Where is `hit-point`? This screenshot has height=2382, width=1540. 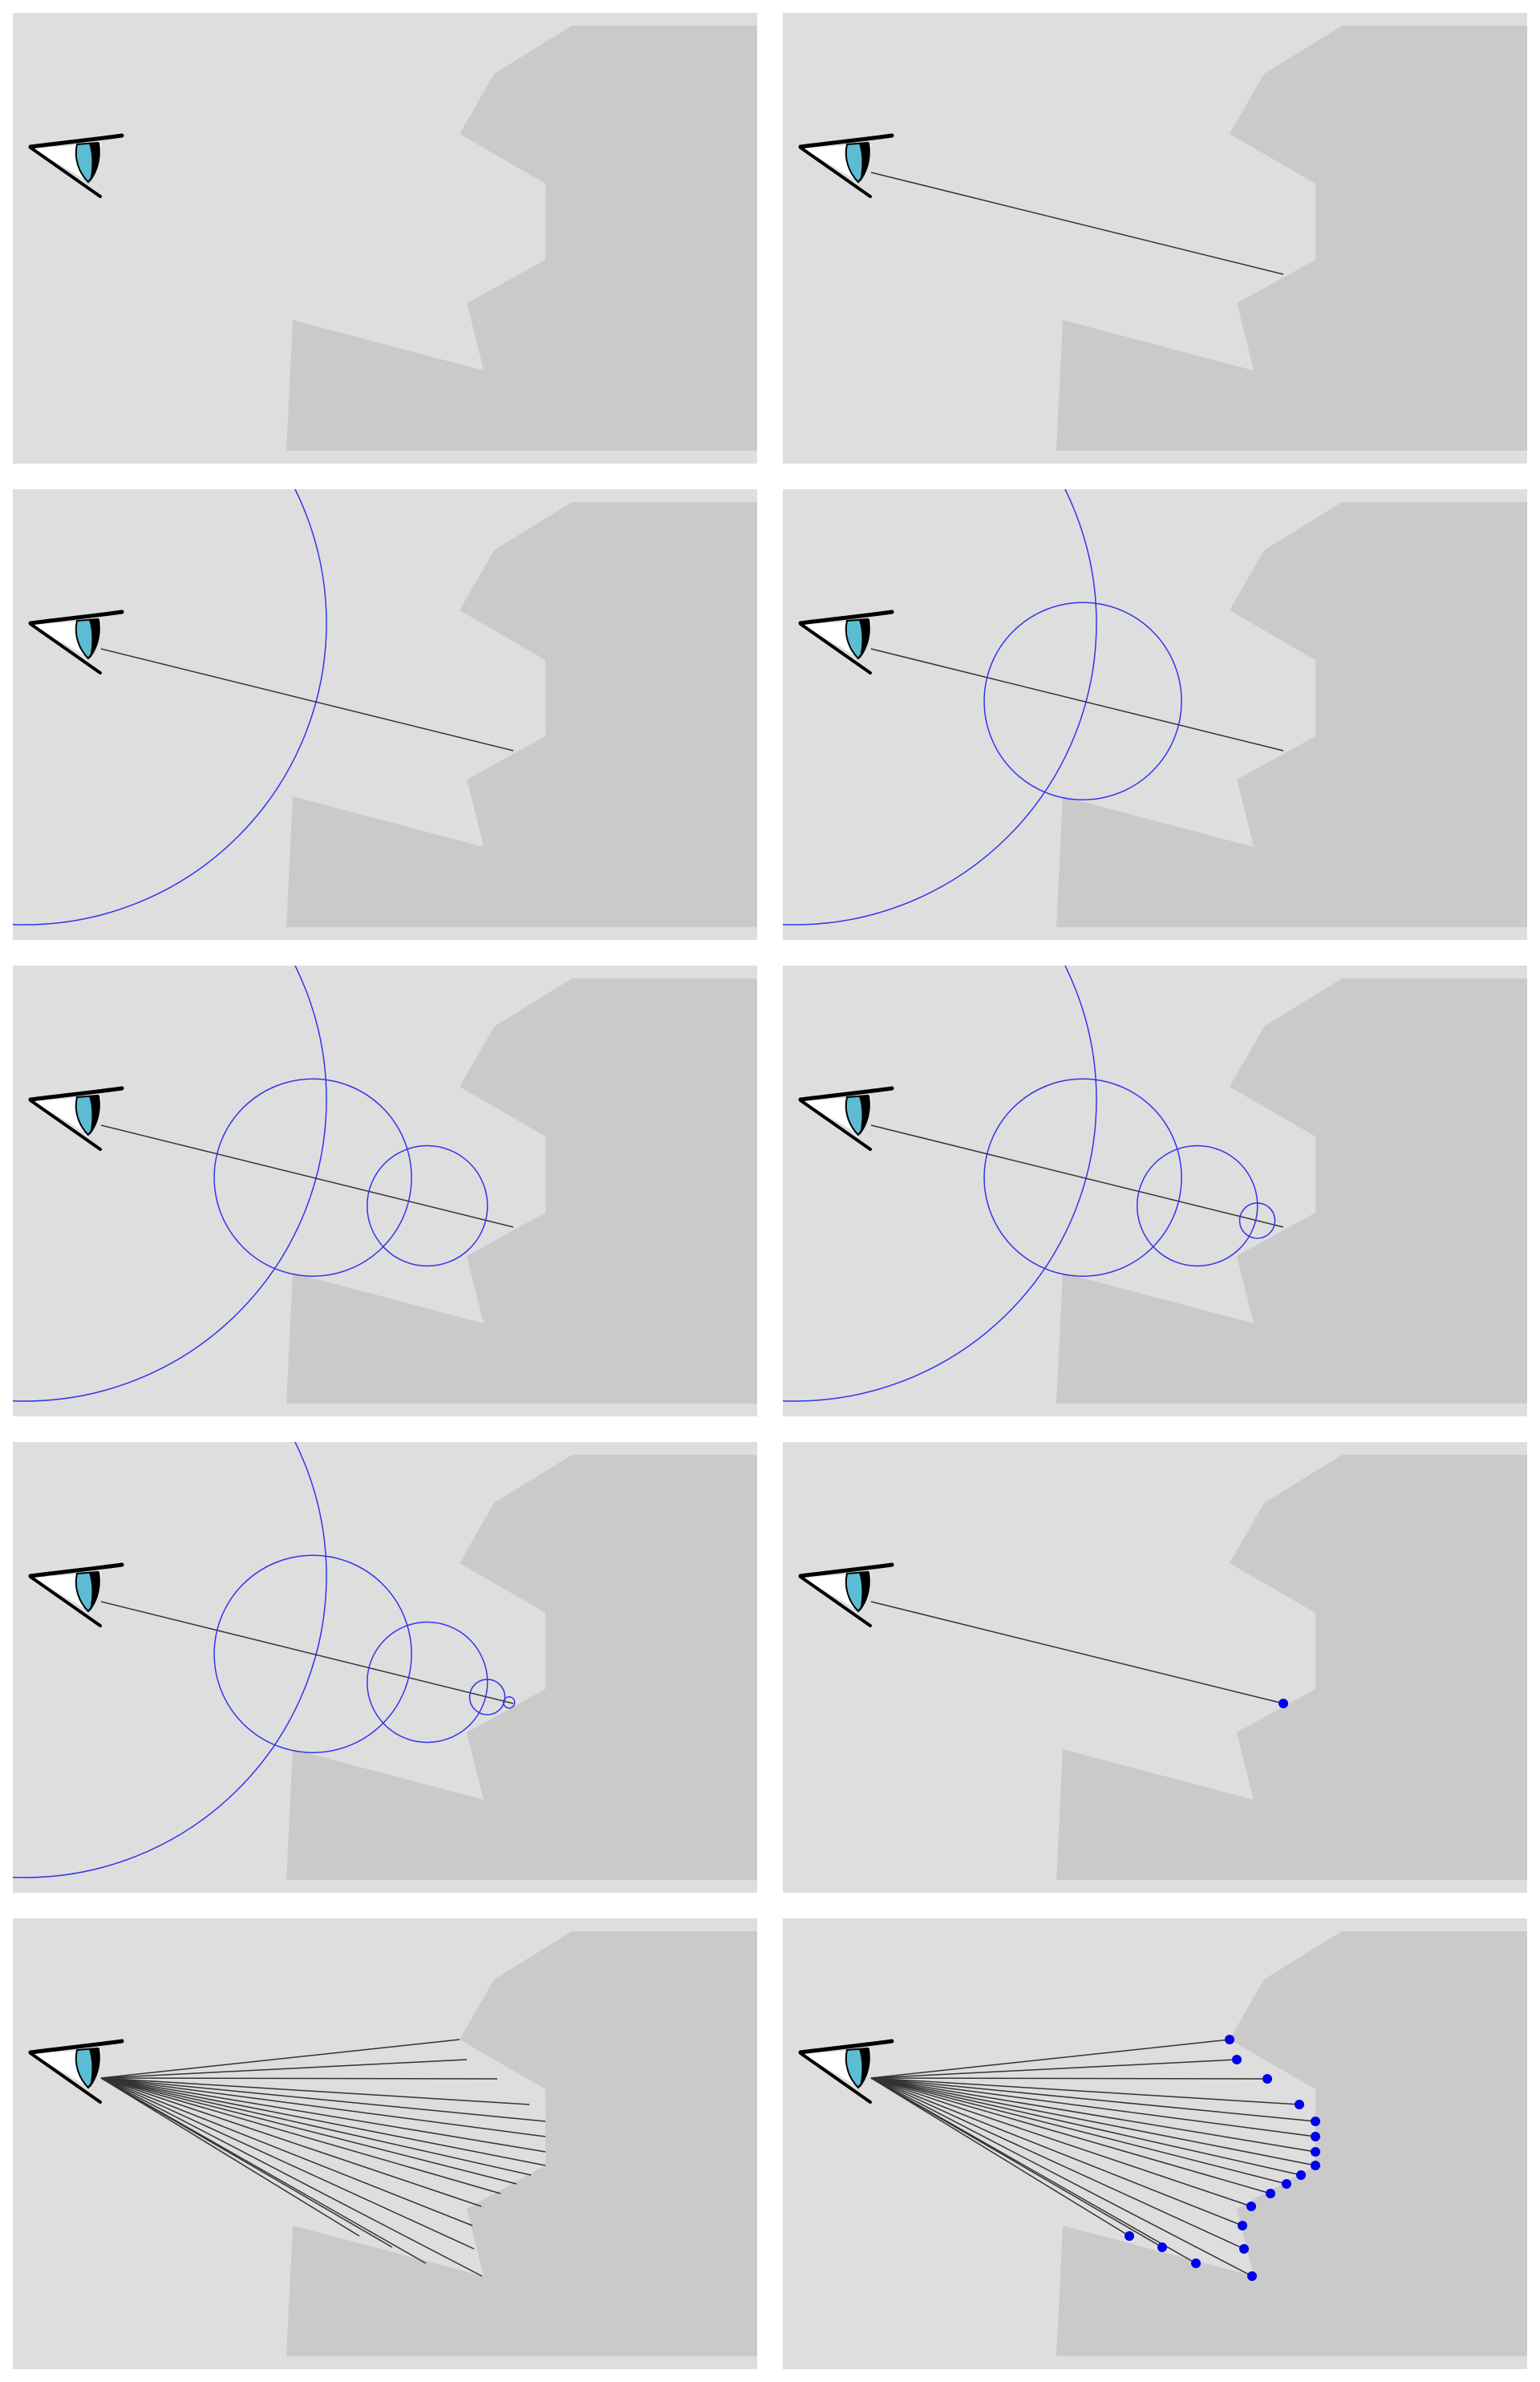
hit-point is located at coordinates (1283, 1703).